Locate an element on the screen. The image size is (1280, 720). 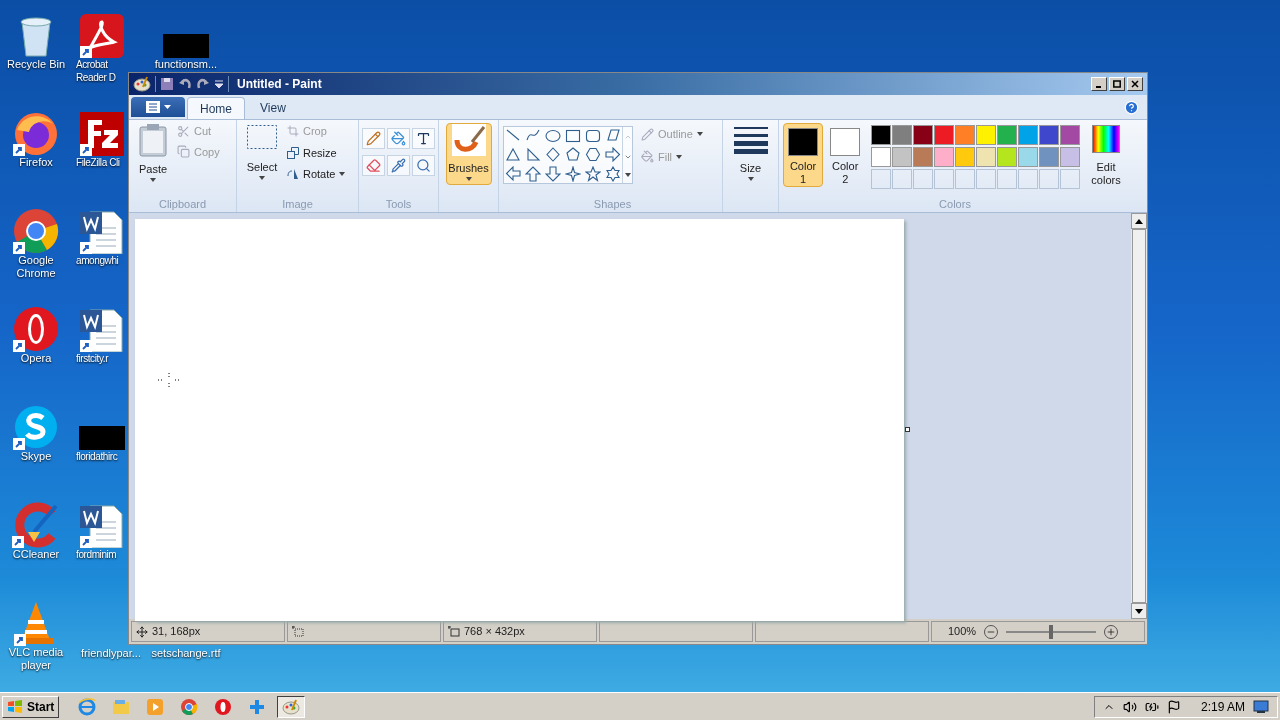
brushes-button: Brushes is located at coordinates (468, 154).